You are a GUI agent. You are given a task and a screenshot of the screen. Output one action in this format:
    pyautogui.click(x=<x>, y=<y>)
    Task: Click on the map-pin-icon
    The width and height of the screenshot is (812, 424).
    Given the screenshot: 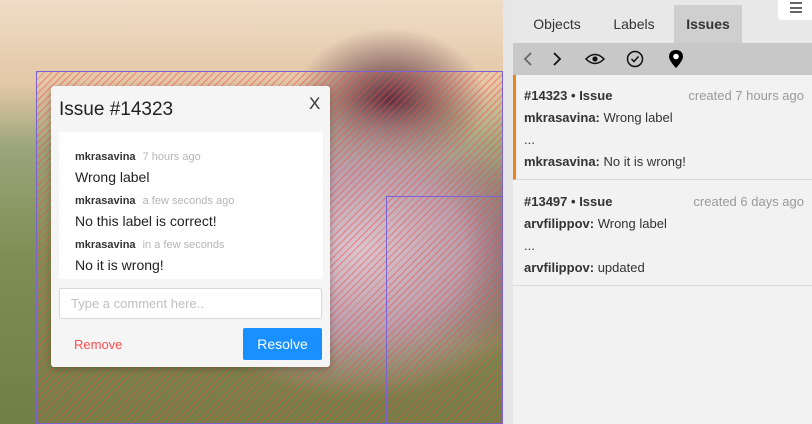 What is the action you would take?
    pyautogui.click(x=676, y=59)
    